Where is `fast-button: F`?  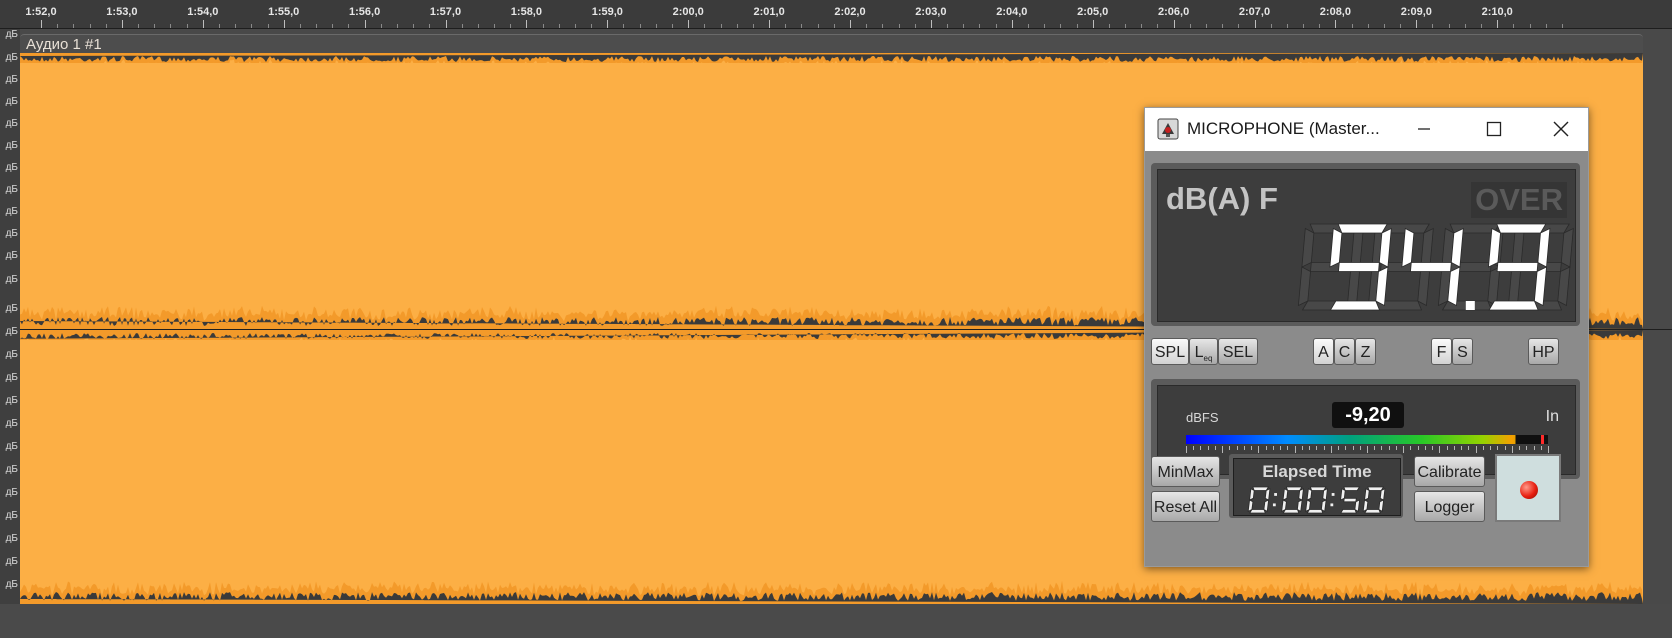
fast-button: F is located at coordinates (1441, 351).